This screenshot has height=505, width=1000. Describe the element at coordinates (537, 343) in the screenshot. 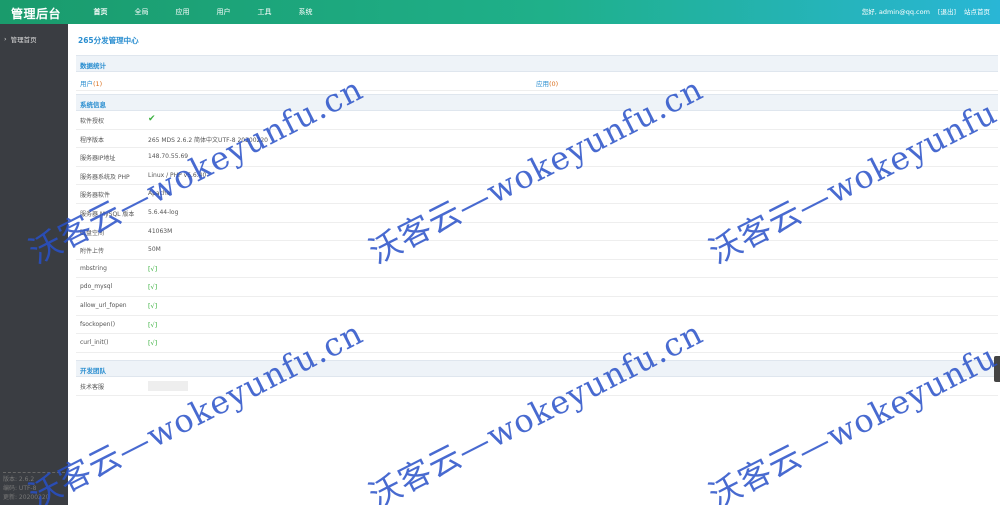

I see `table-row: curl_init() [√]` at that location.